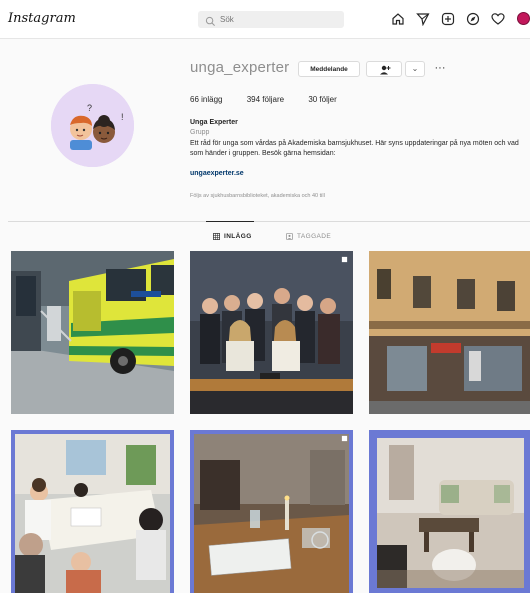  What do you see at coordinates (206, 99) in the screenshot?
I see `posts-count: 66 inlägg` at bounding box center [206, 99].